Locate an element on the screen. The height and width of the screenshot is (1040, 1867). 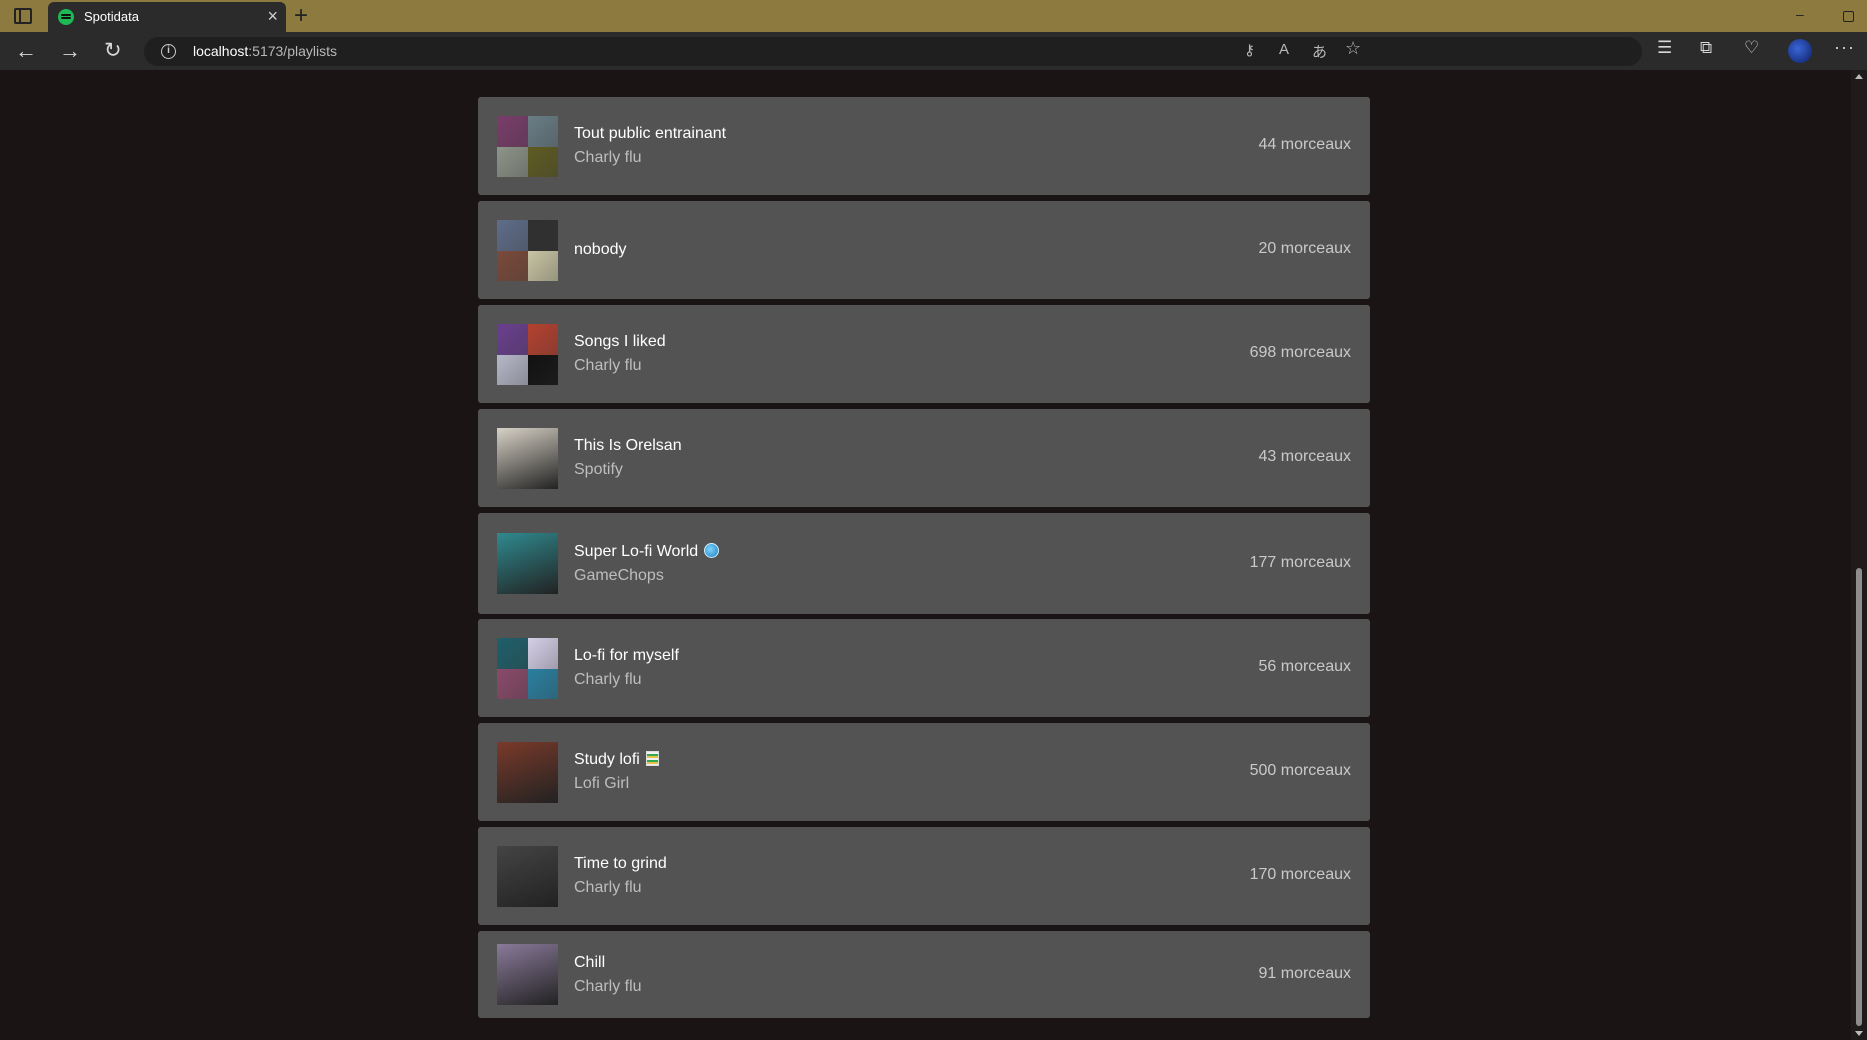
translate-icon: あ is located at coordinates (1319, 51).